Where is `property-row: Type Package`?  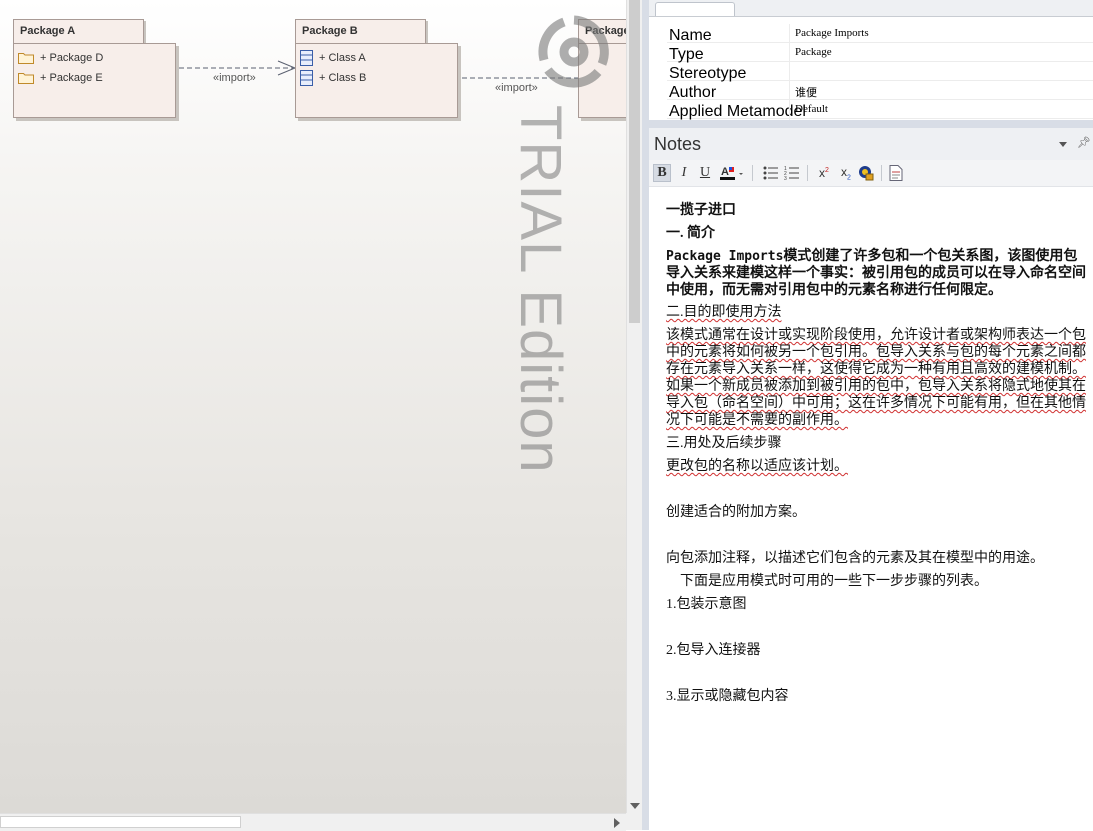 property-row: Type Package is located at coordinates (880, 53).